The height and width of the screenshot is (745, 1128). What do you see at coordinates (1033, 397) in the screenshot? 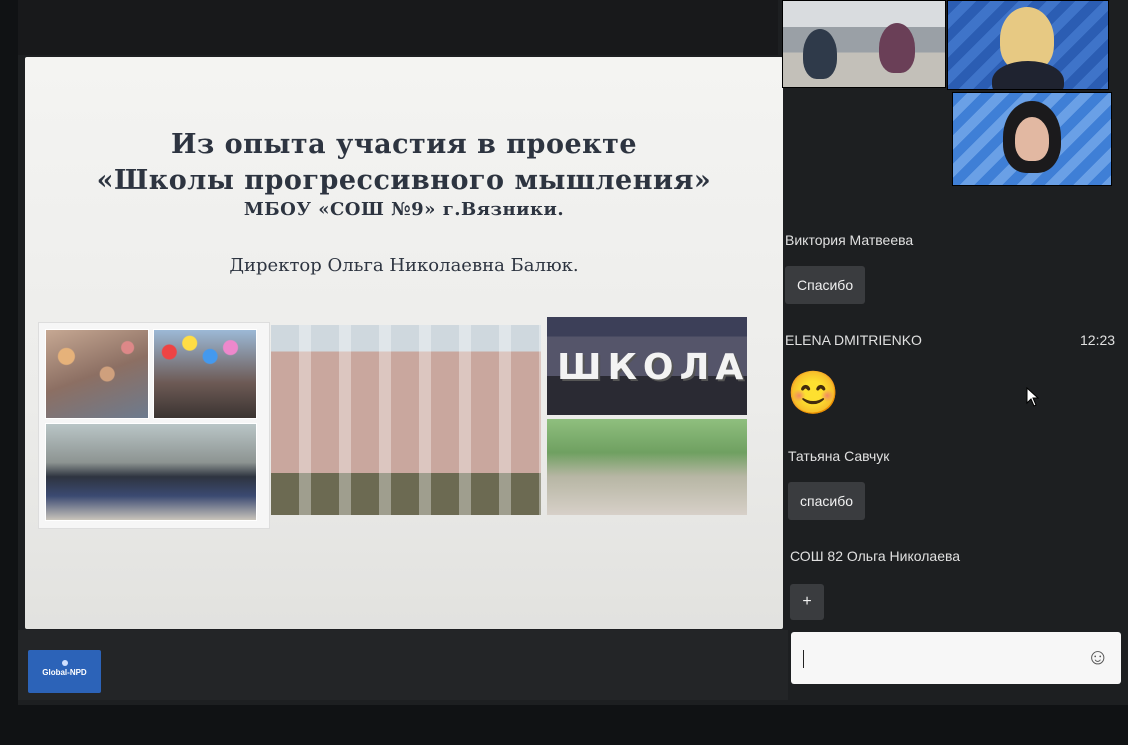
I see `mouse-cursor-icon` at bounding box center [1033, 397].